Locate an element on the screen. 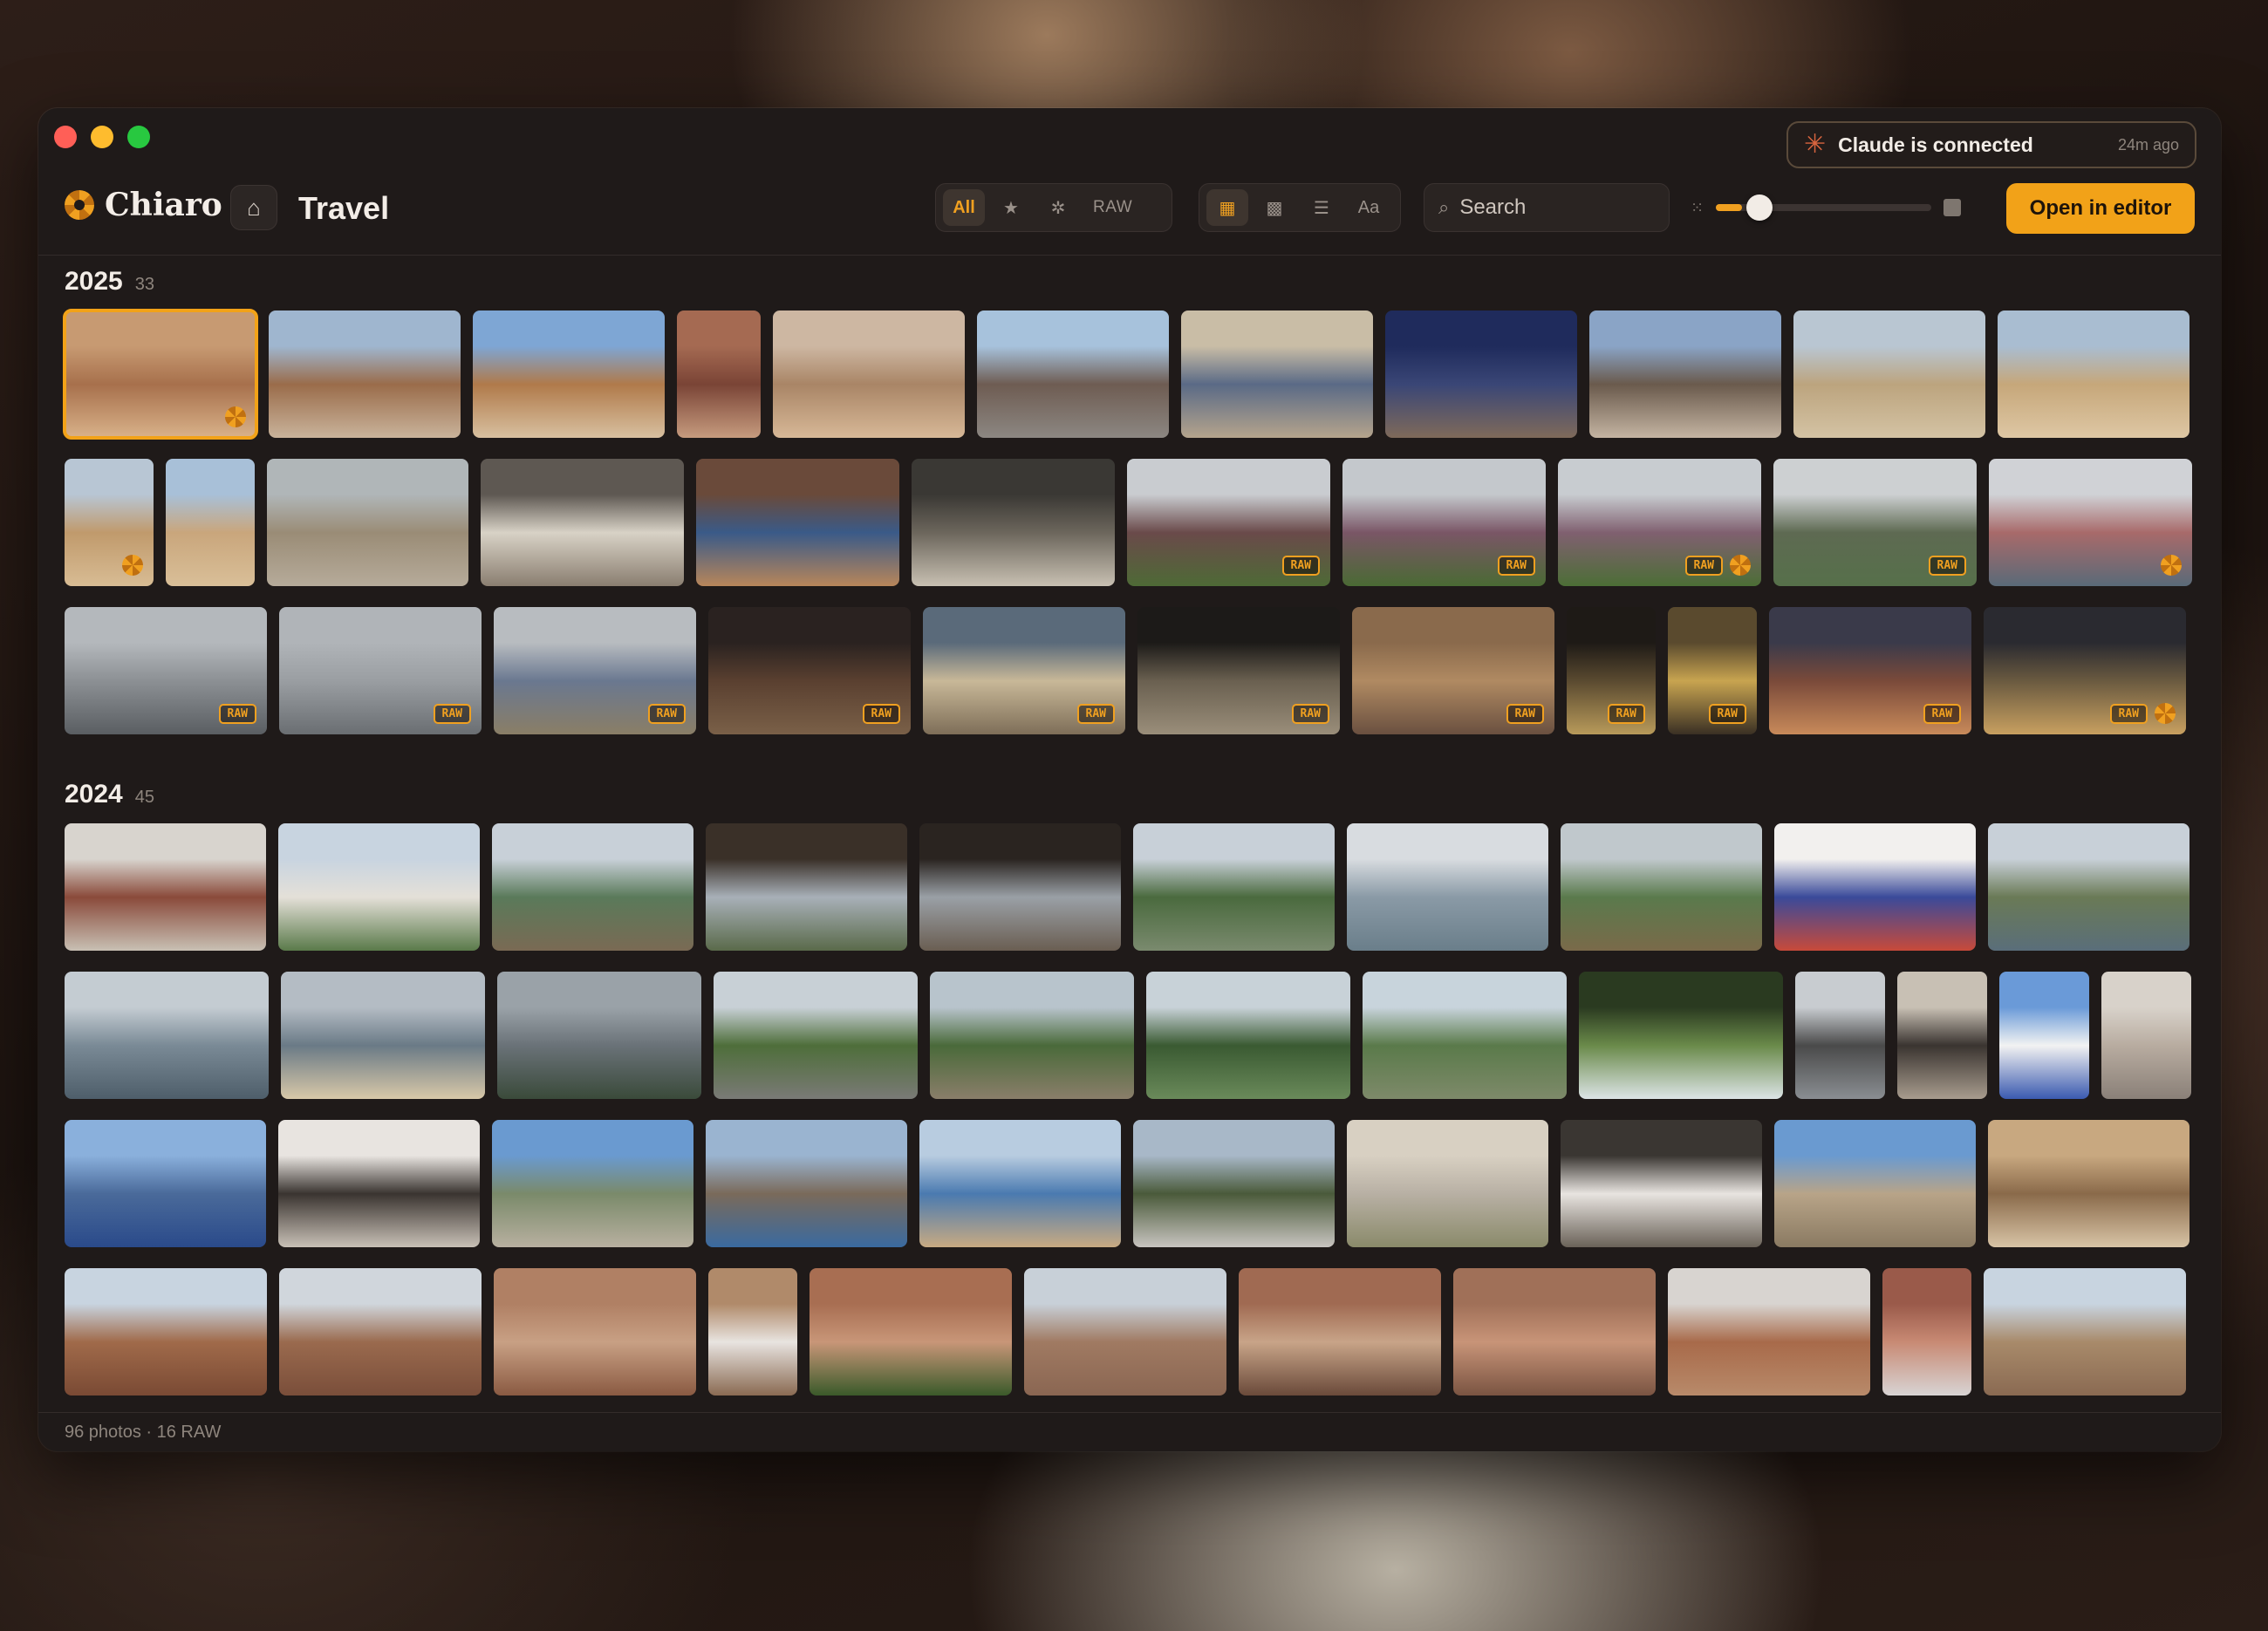  open-in-editor-button: Open in editor is located at coordinates (2100, 208).